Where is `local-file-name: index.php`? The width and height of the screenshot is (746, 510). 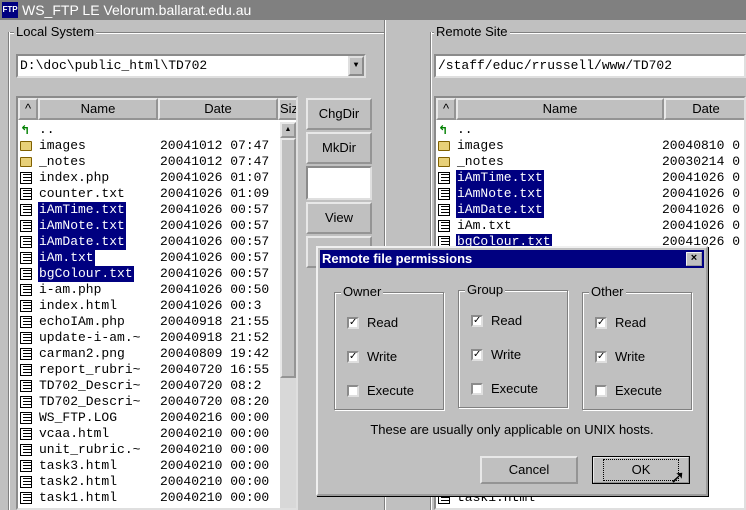
local-file-name: index.php is located at coordinates (74, 177).